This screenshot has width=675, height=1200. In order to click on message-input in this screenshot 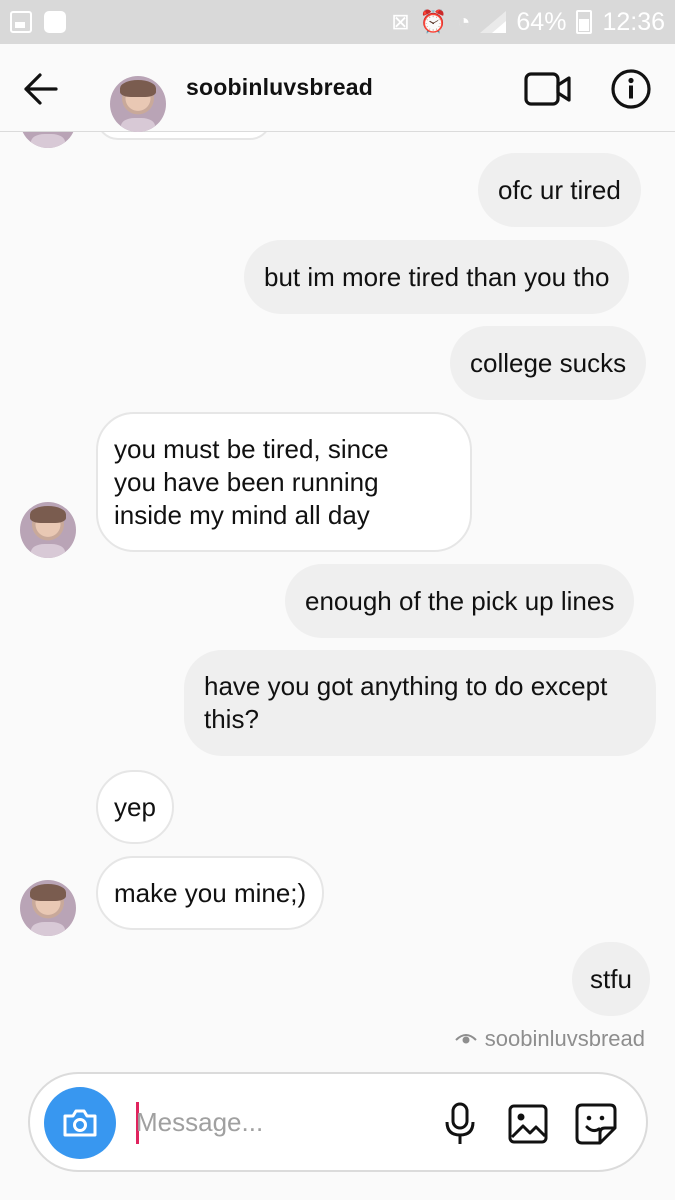, I will do `click(281, 1122)`.